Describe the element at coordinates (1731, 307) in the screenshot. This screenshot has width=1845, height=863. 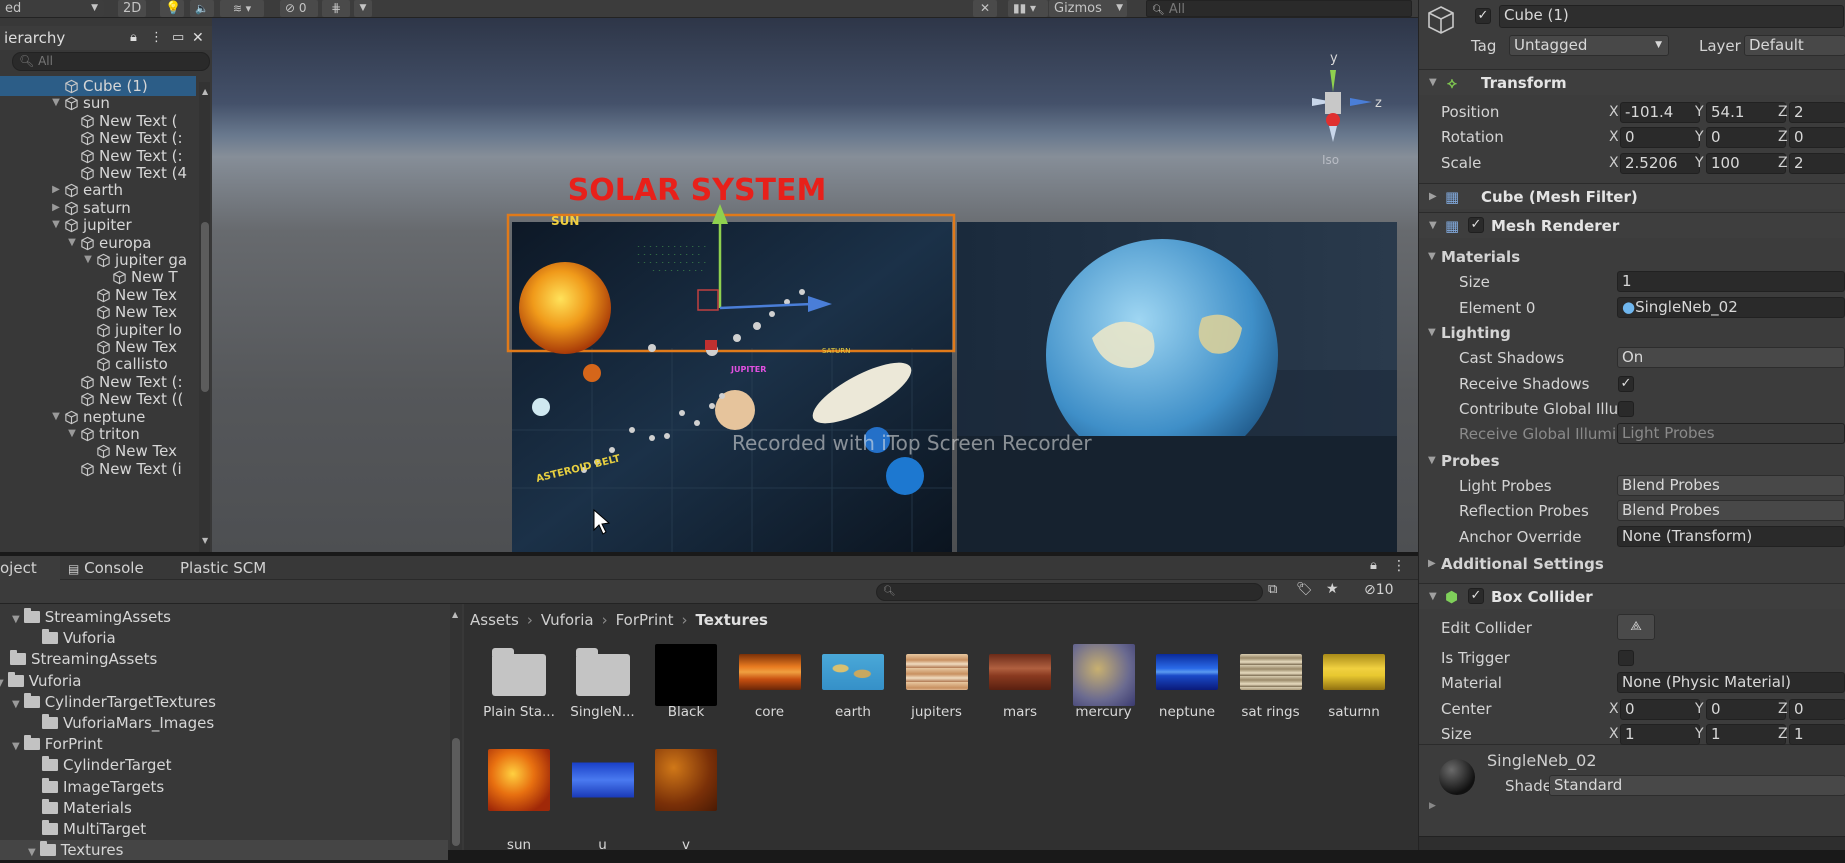
I see `element0-object-field: ●SingleNeb_02` at that location.